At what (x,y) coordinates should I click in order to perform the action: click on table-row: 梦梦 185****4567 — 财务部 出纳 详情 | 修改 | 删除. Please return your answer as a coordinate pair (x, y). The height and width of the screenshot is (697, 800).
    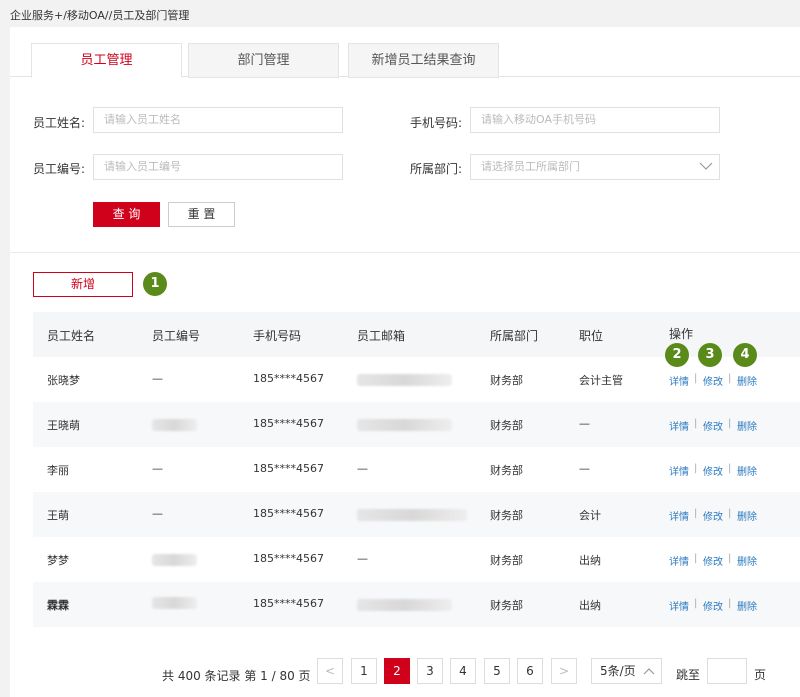
    Looking at the image, I should click on (416, 559).